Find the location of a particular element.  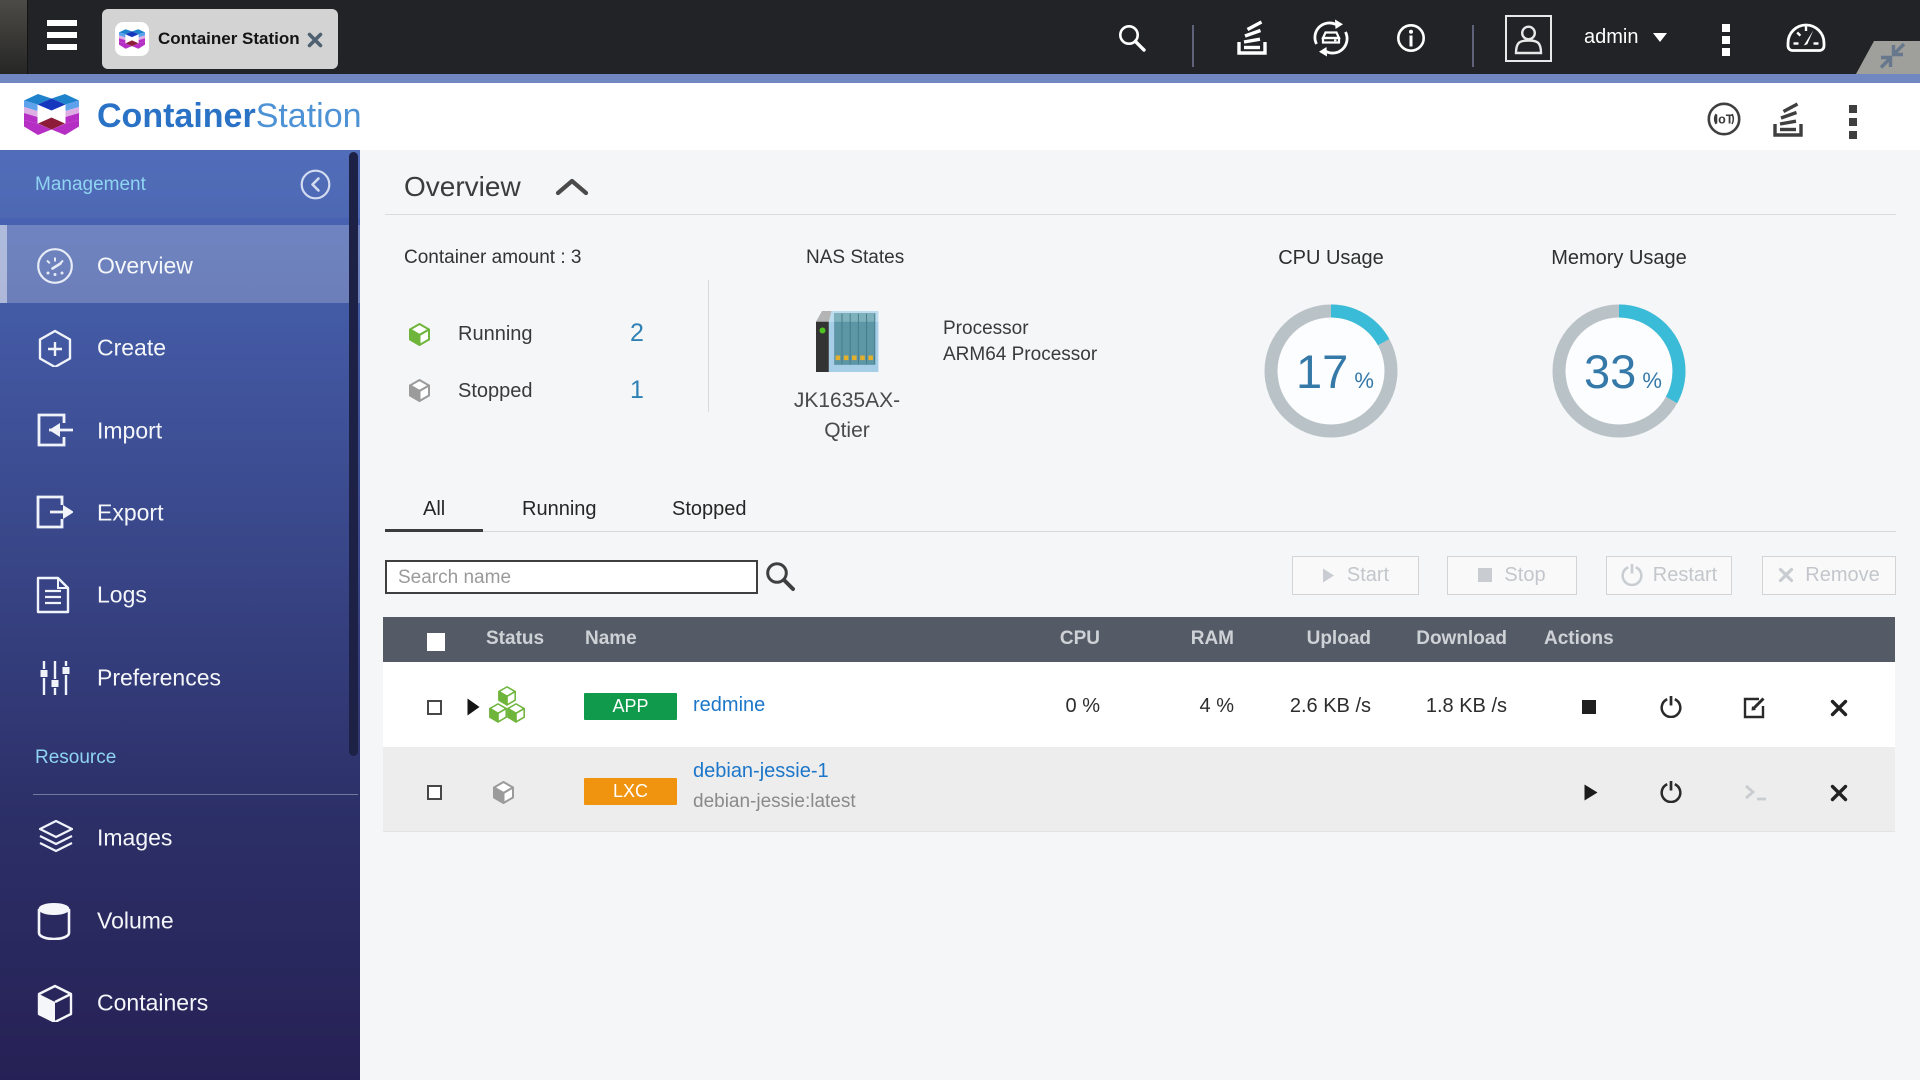

svg-text: IoT is located at coordinates (1724, 120).